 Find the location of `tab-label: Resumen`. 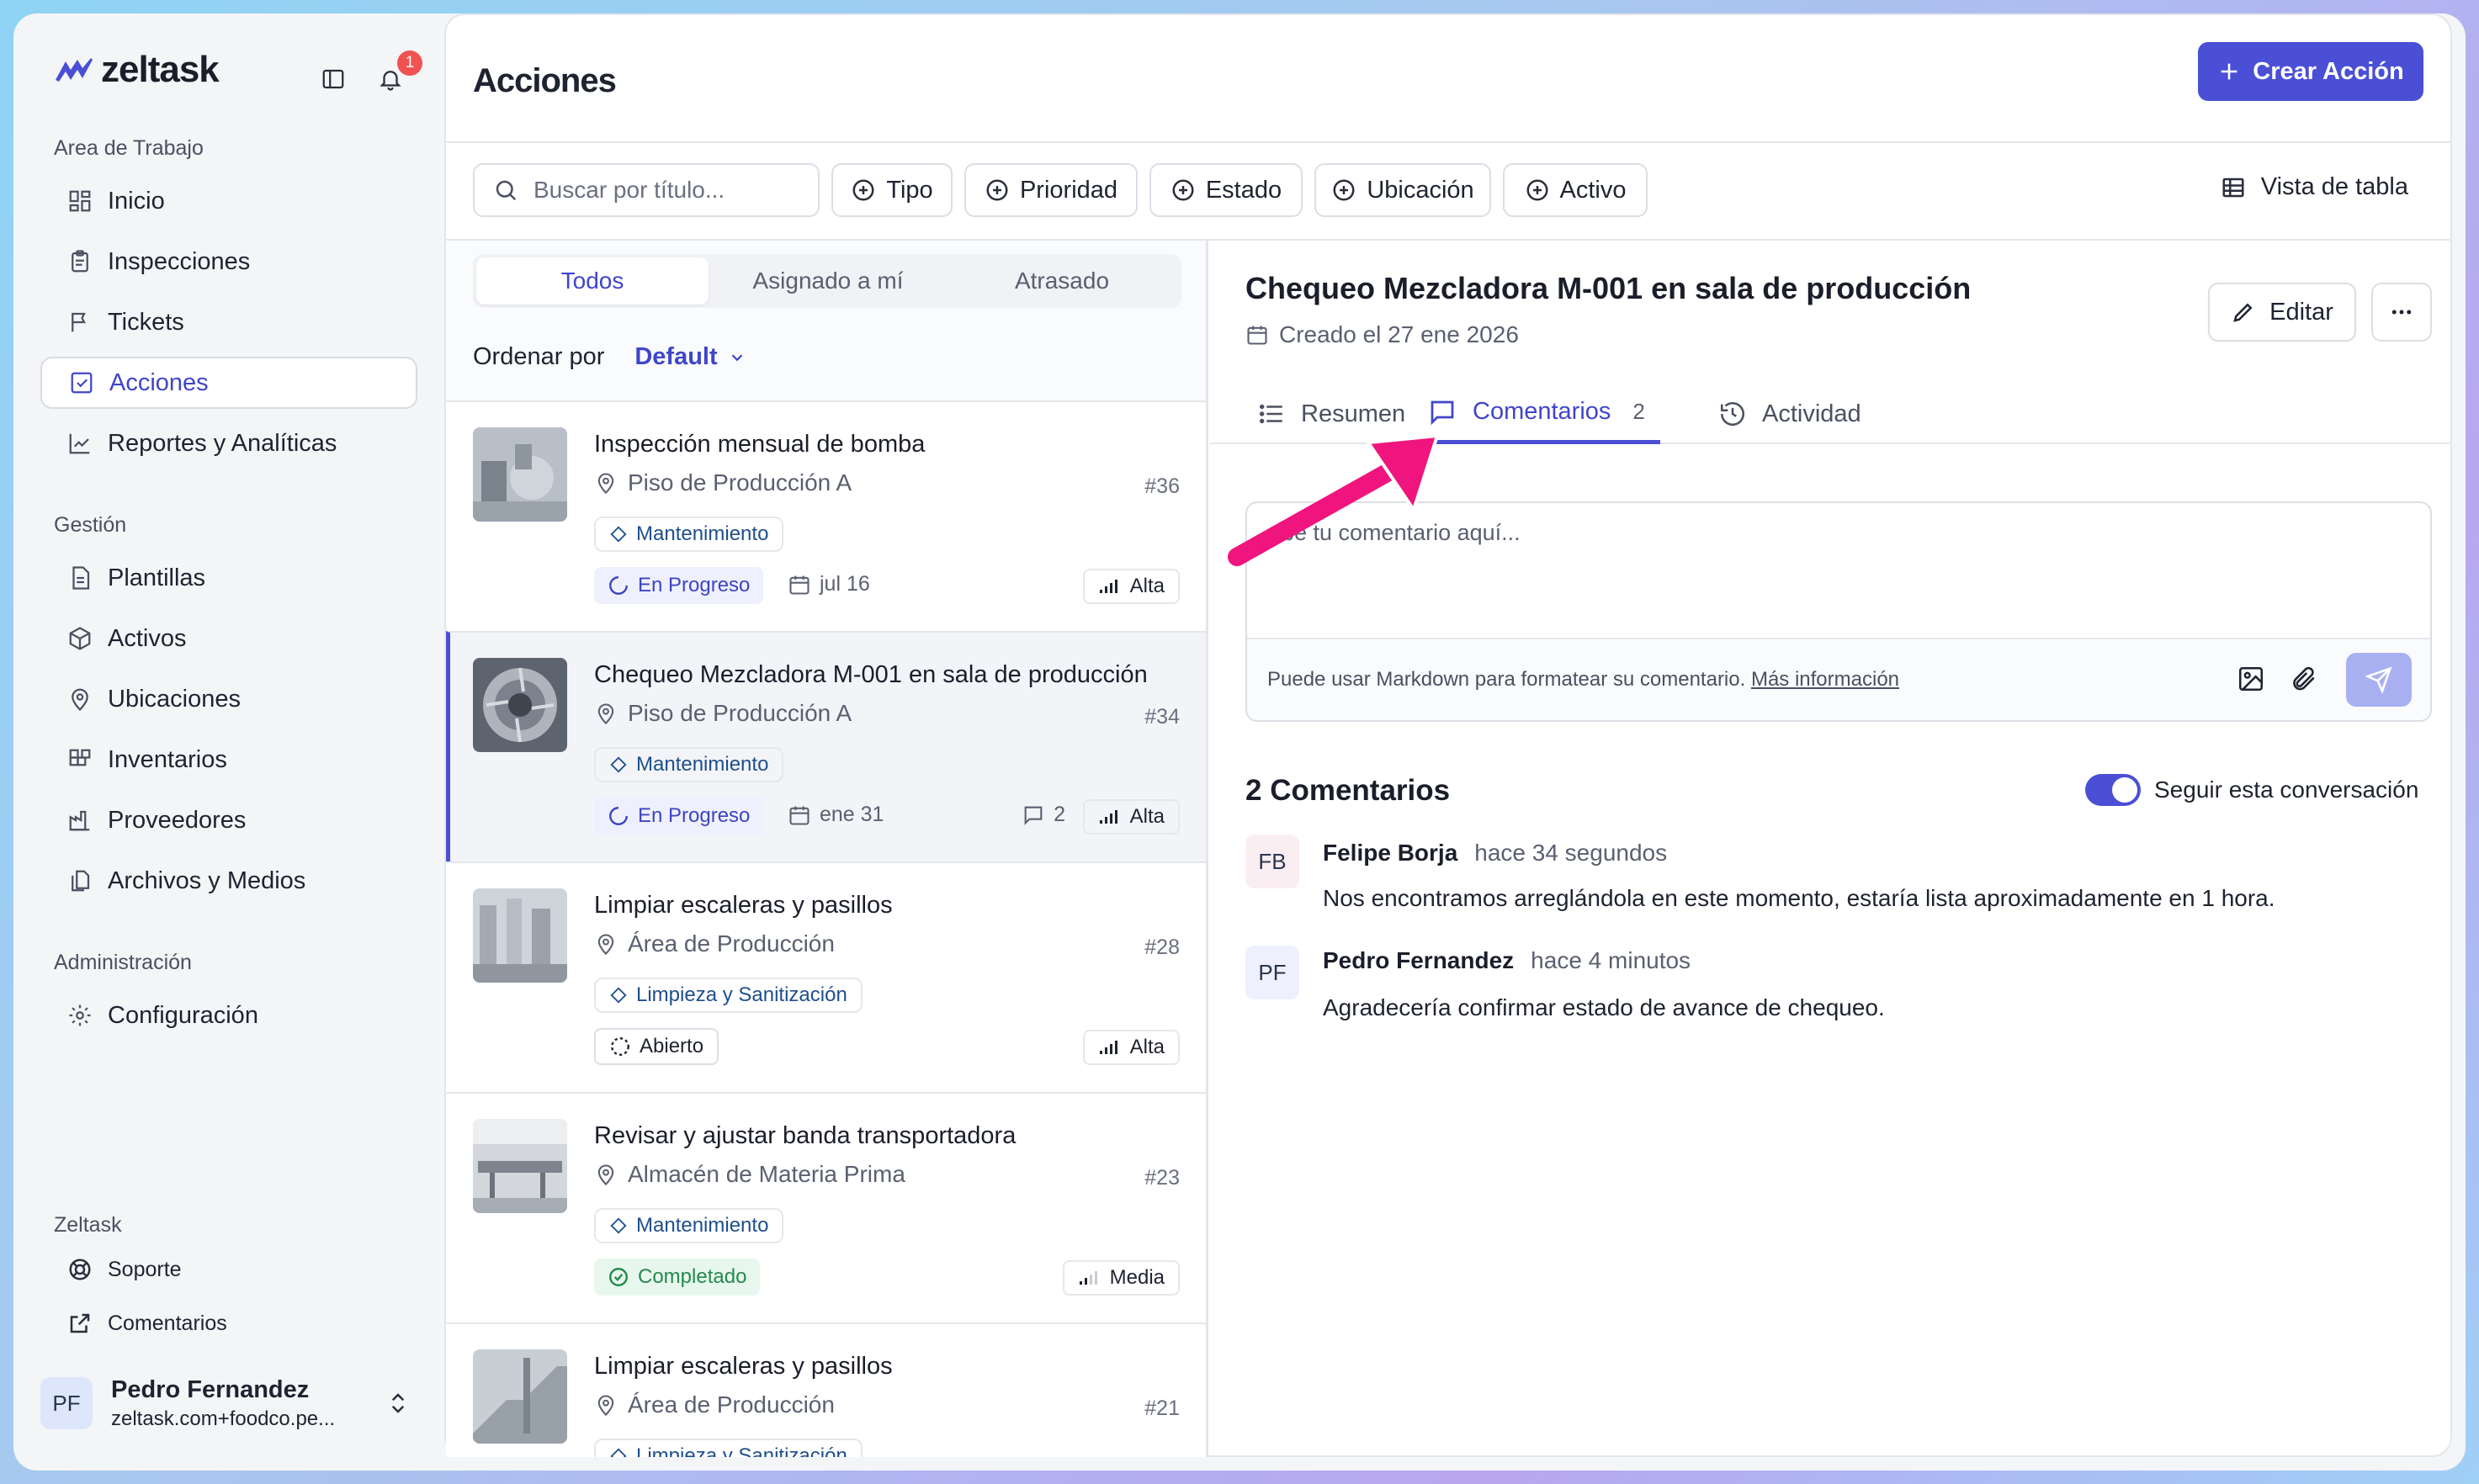

tab-label: Resumen is located at coordinates (1353, 413).